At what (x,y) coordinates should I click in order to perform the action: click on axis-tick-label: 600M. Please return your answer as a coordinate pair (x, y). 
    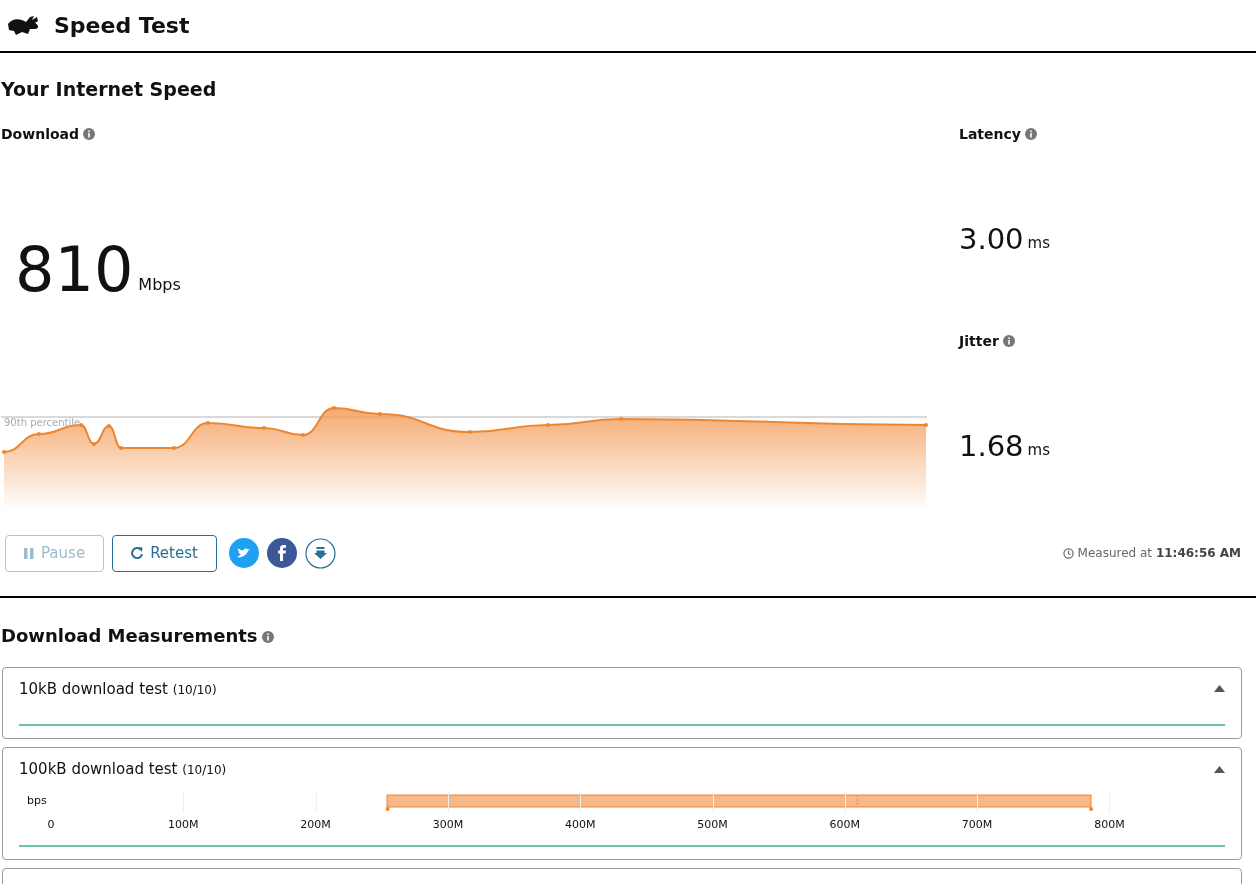
    Looking at the image, I should click on (845, 824).